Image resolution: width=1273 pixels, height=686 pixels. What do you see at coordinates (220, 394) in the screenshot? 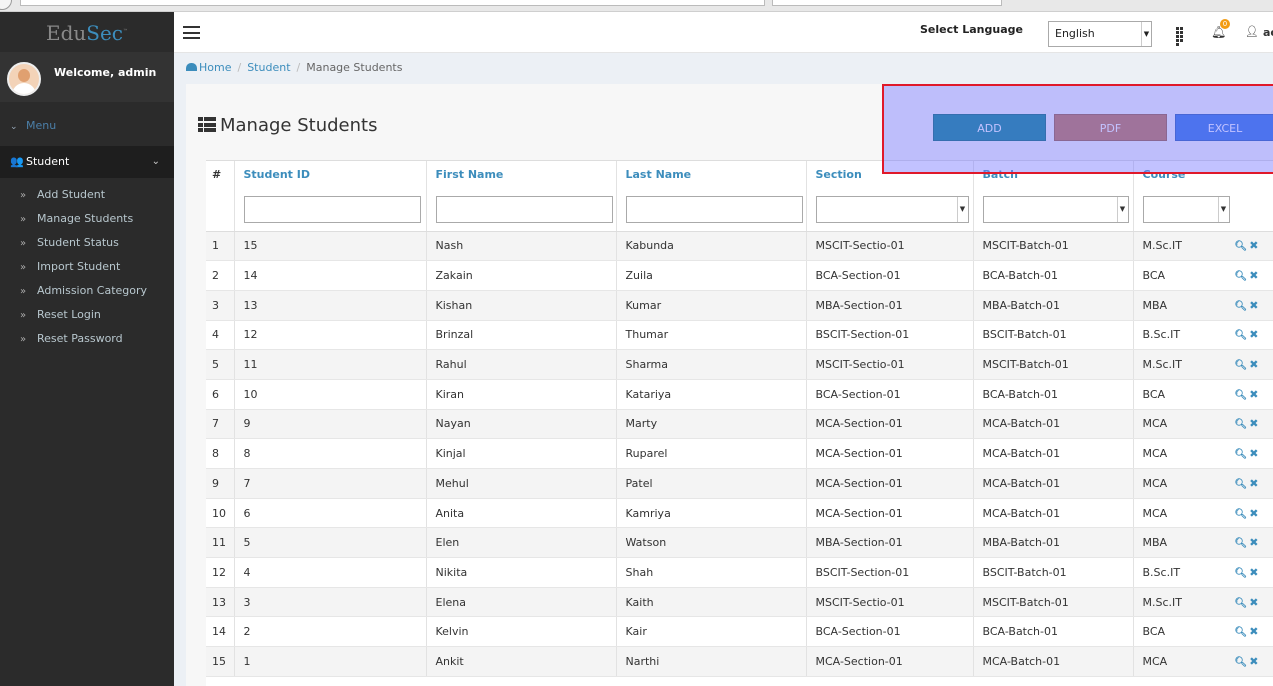
I see `row-index: 6` at bounding box center [220, 394].